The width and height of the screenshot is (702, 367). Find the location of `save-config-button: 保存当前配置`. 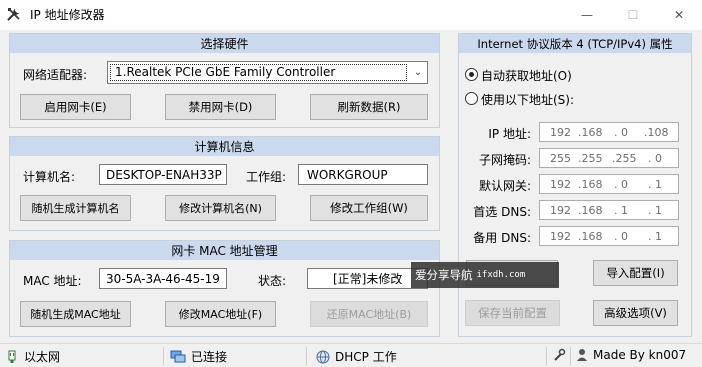

save-config-button: 保存当前配置 is located at coordinates (512, 313).